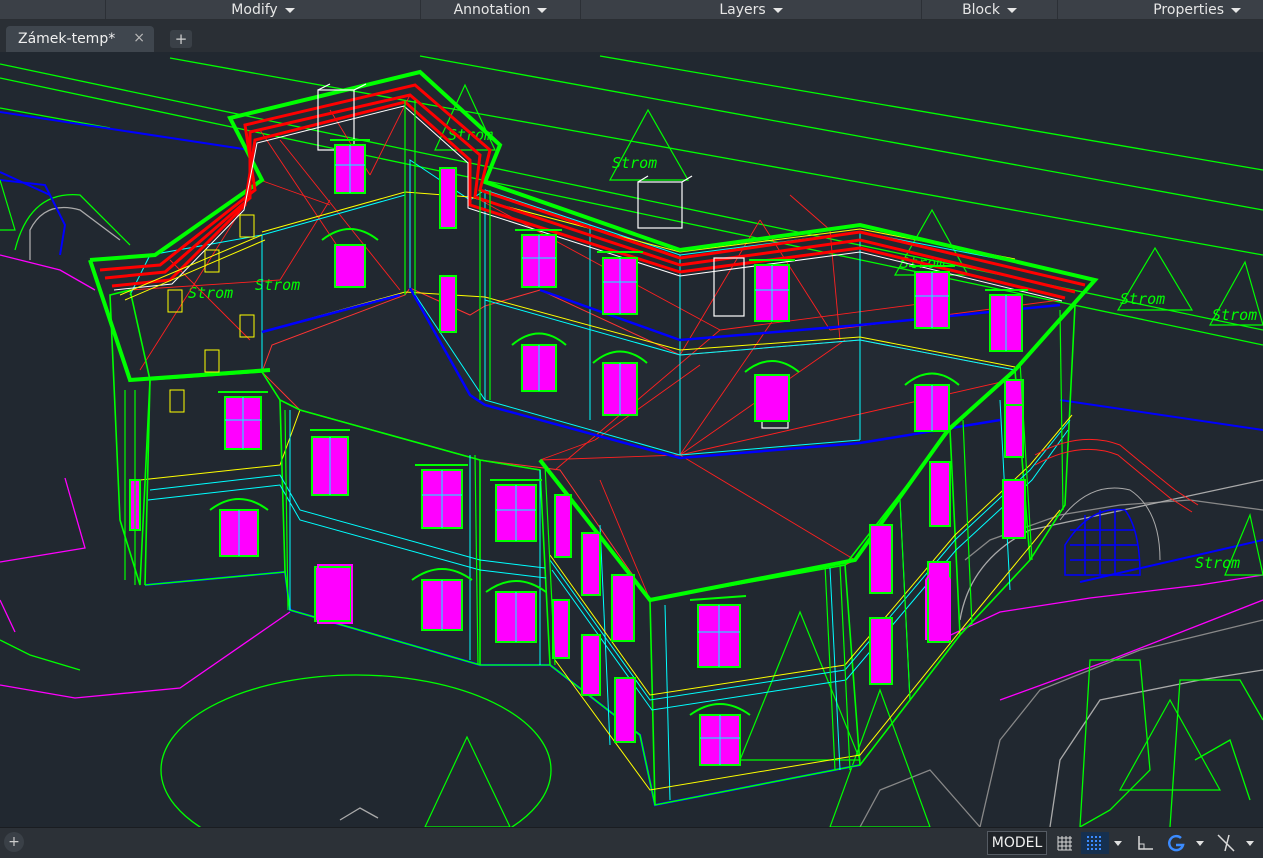 The height and width of the screenshot is (858, 1263). I want to click on ribbon-panel-annotation: Annotation, so click(500, 9).